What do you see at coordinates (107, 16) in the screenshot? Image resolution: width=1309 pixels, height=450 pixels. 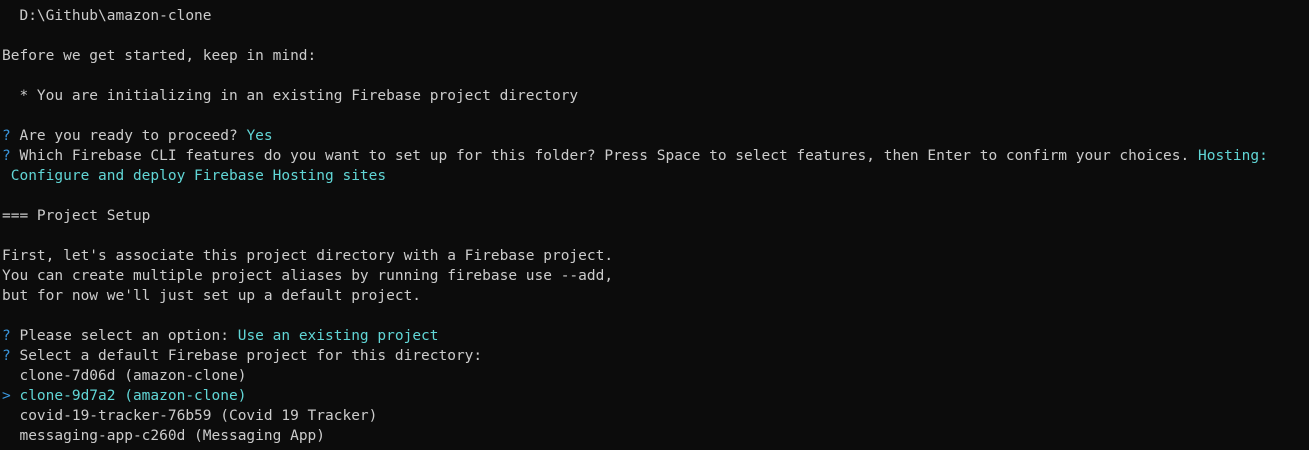 I see `current-directory: D:\Github\amazon-clone` at bounding box center [107, 16].